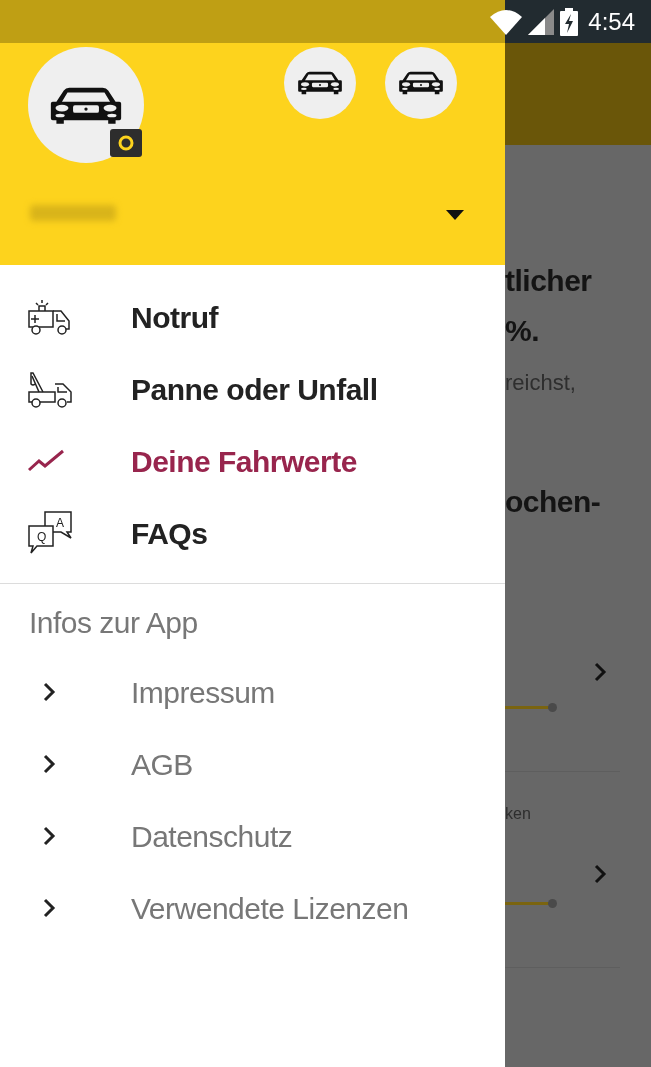 The image size is (651, 1067). Describe the element at coordinates (252, 533) in the screenshot. I see `menu-item: A Q FAQs` at that location.